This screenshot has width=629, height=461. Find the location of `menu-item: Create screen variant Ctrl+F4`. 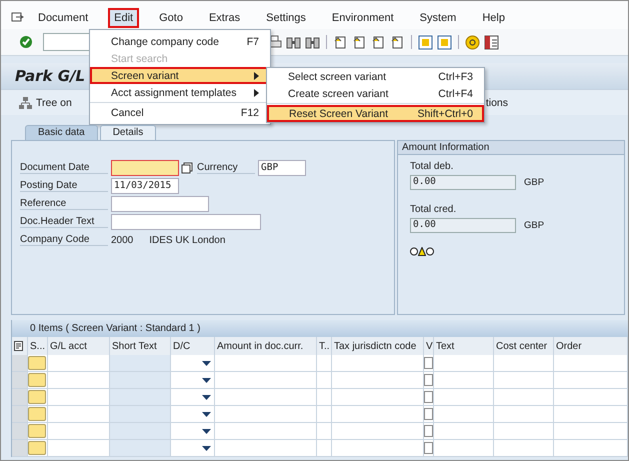

menu-item: Create screen variant Ctrl+F4 is located at coordinates (375, 93).